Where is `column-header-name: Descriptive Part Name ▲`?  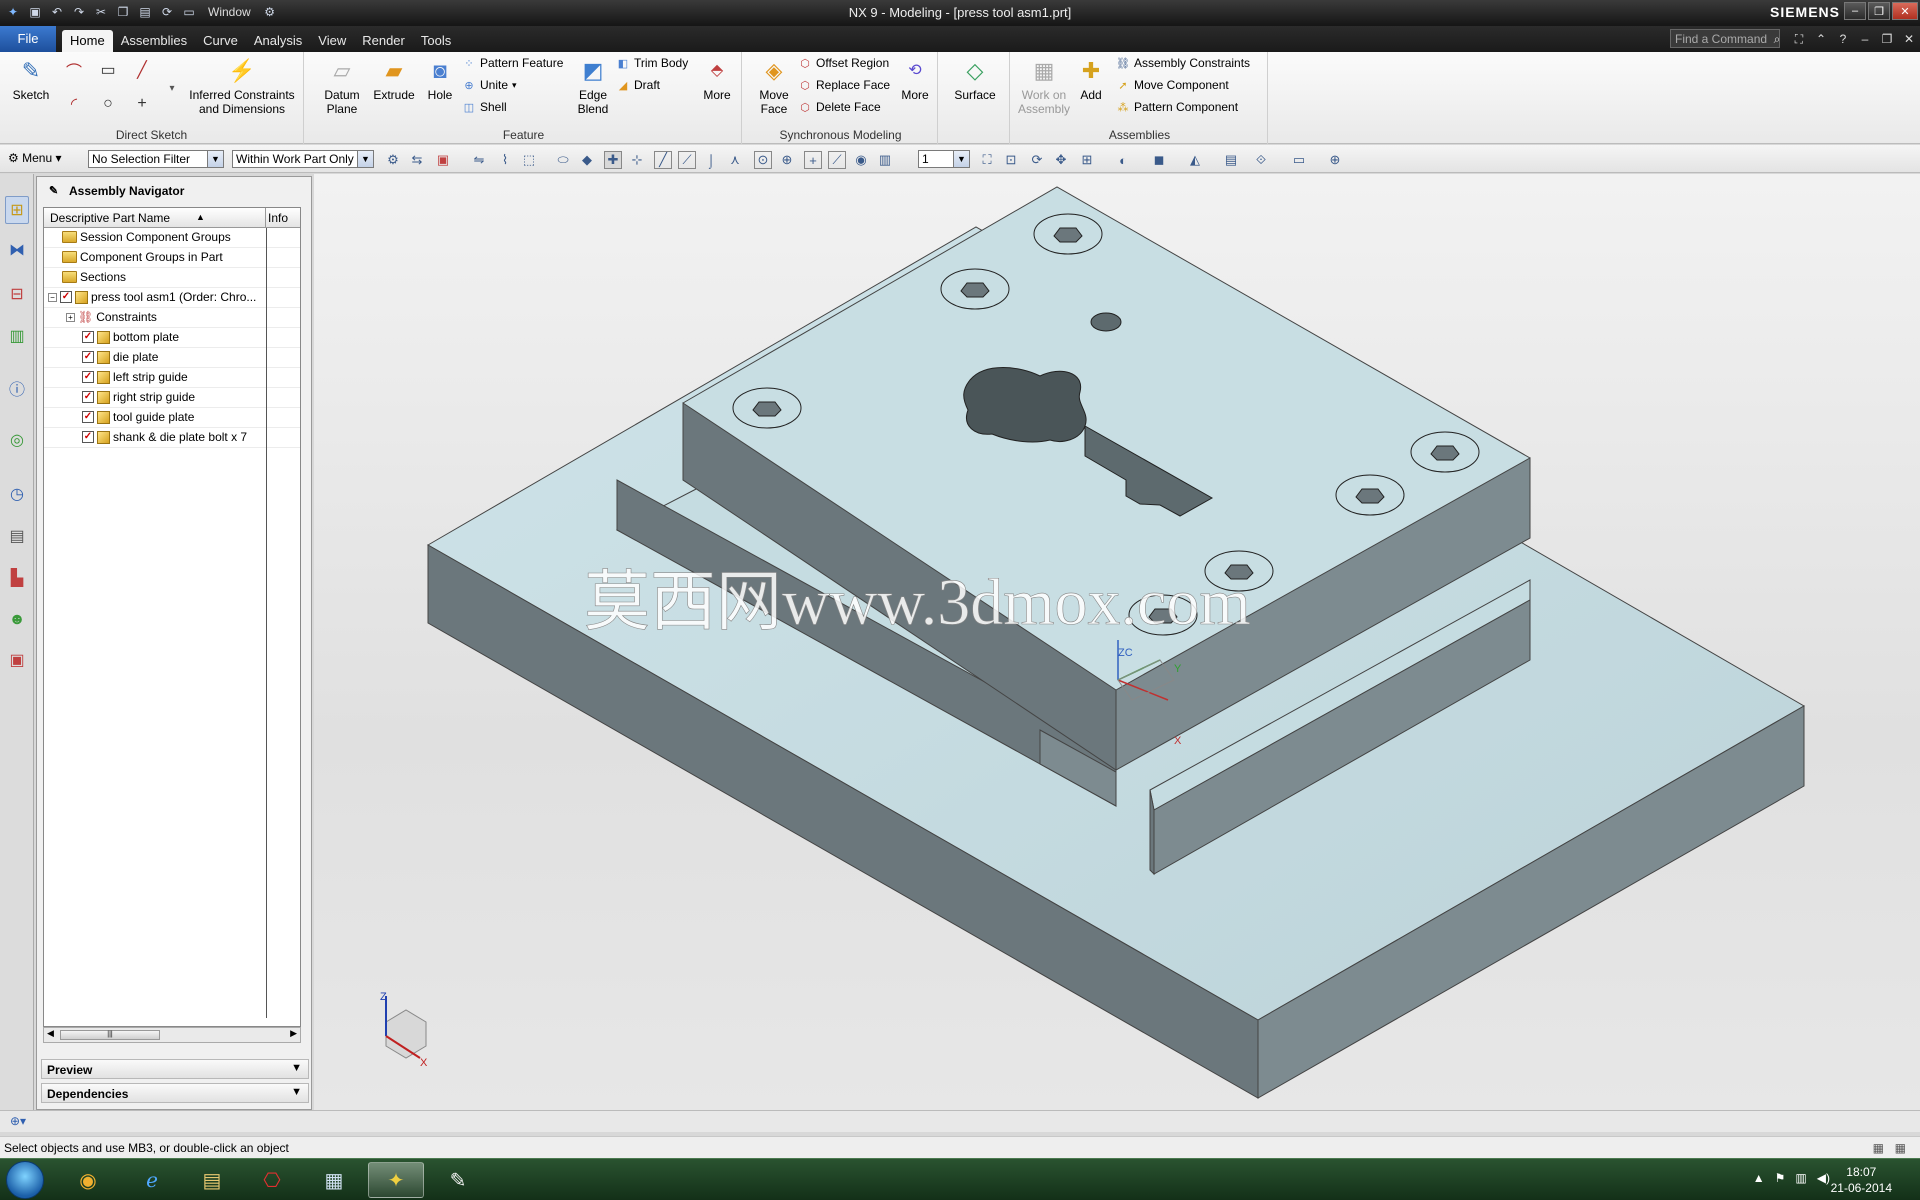 column-header-name: Descriptive Part Name ▲ is located at coordinates (155, 218).